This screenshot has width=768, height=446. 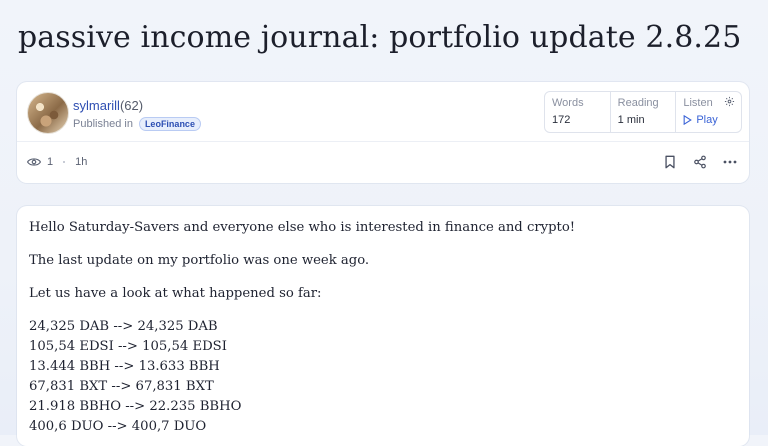 What do you see at coordinates (123, 326) in the screenshot?
I see `holding-line: 24,325 DAB --> 24,325 DAB` at bounding box center [123, 326].